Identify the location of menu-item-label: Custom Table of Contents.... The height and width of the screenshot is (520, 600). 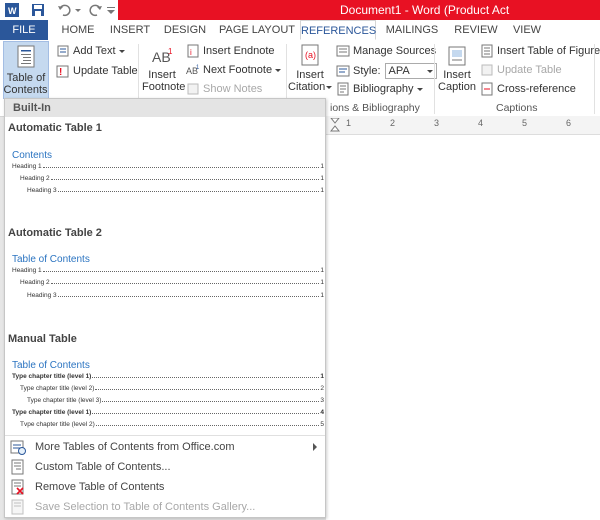
(103, 467).